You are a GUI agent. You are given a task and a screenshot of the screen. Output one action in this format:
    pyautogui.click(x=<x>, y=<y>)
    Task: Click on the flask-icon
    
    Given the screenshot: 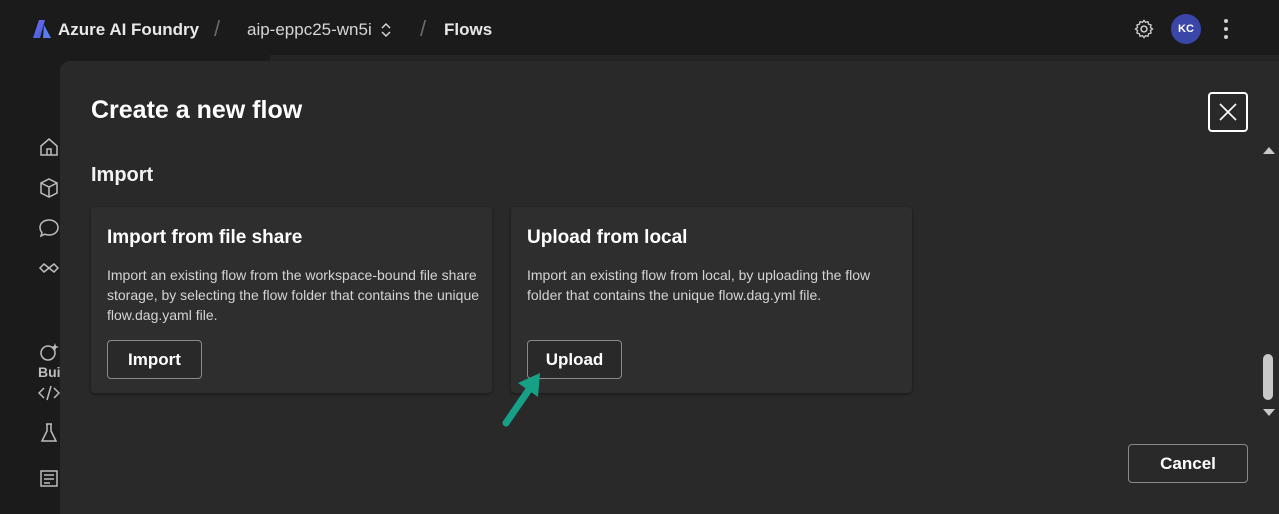 What is the action you would take?
    pyautogui.click(x=49, y=433)
    